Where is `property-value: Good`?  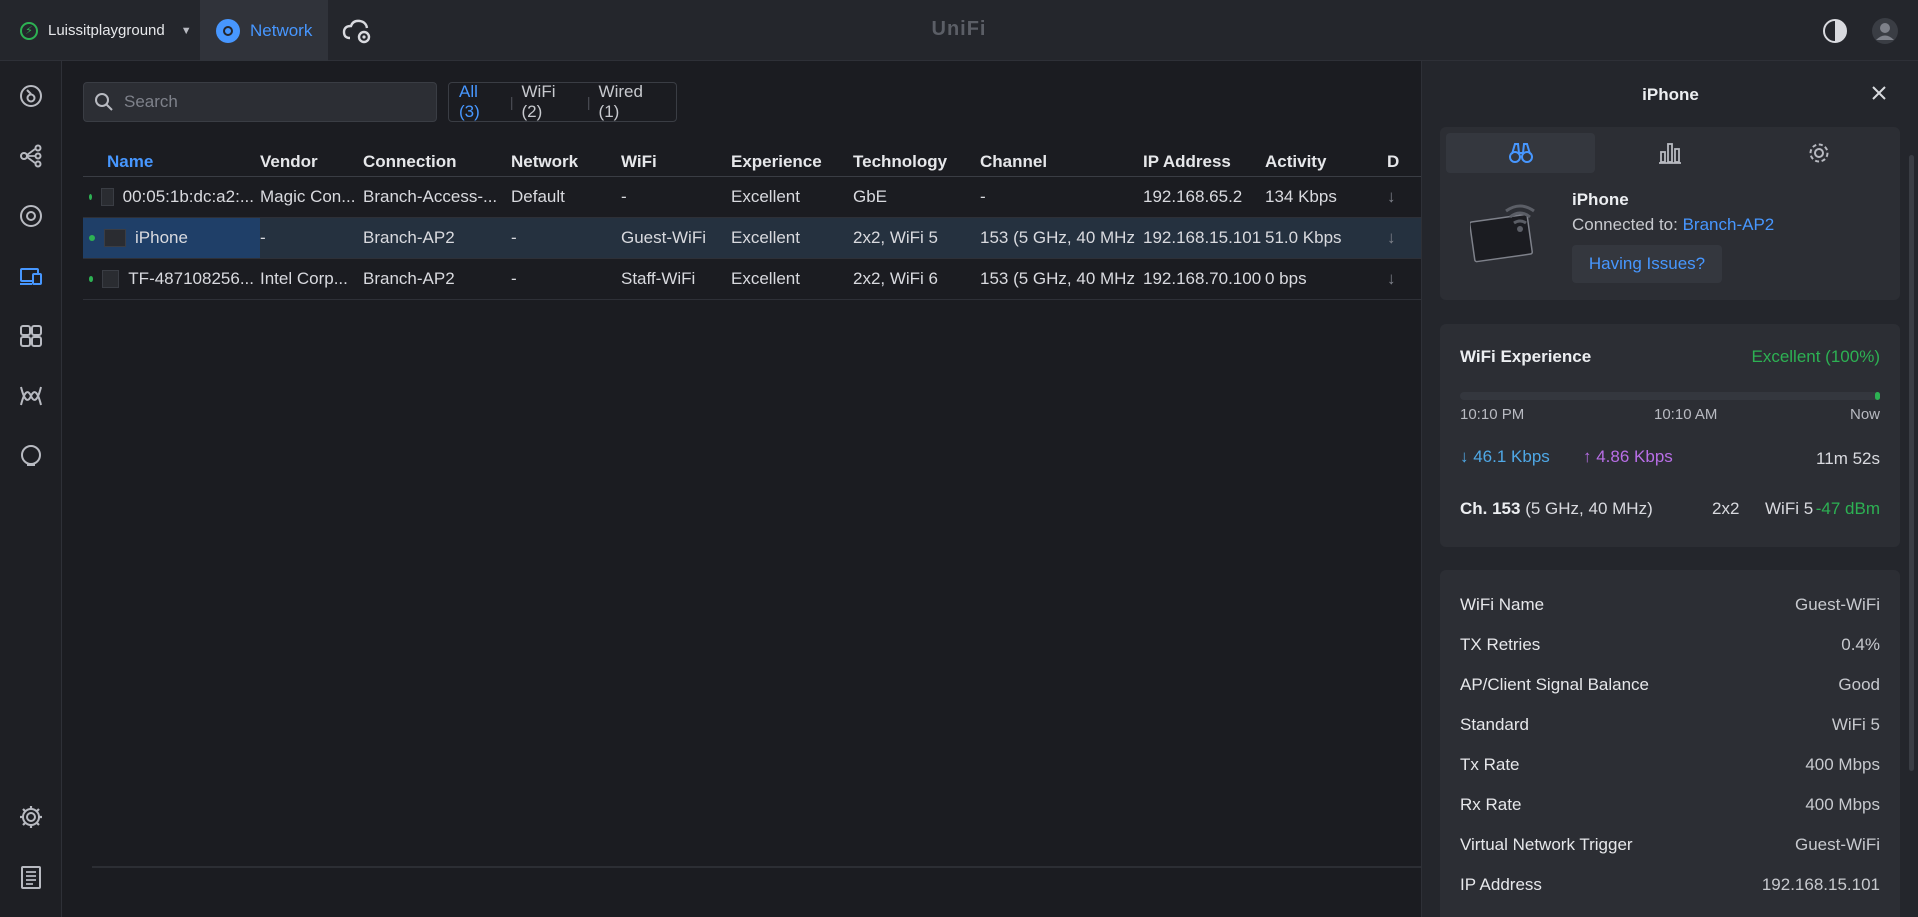
property-value: Good is located at coordinates (1859, 684).